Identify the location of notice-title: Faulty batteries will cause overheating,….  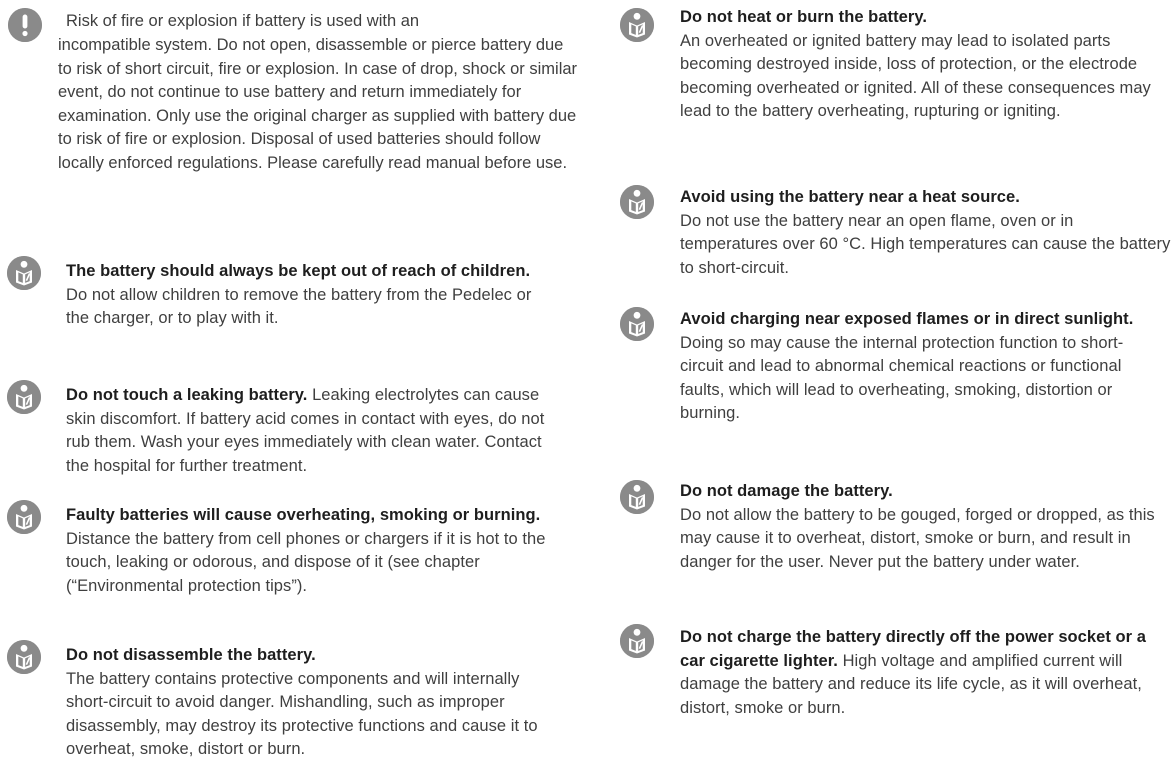
(303, 515).